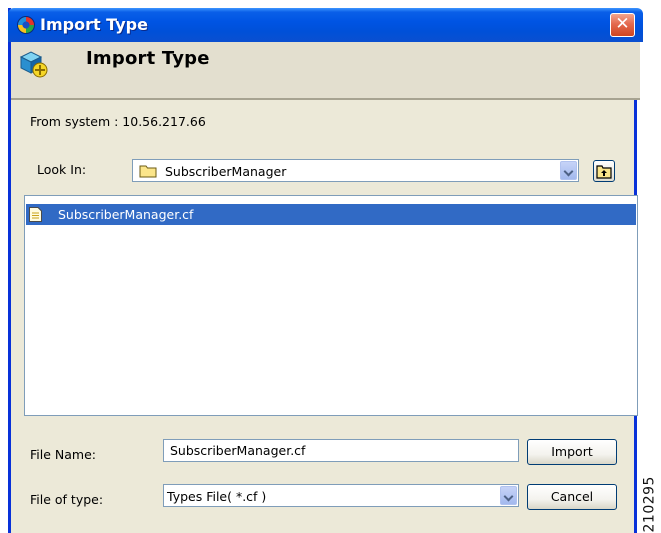  What do you see at coordinates (331, 214) in the screenshot?
I see `list-item: SubscriberManager.cf` at bounding box center [331, 214].